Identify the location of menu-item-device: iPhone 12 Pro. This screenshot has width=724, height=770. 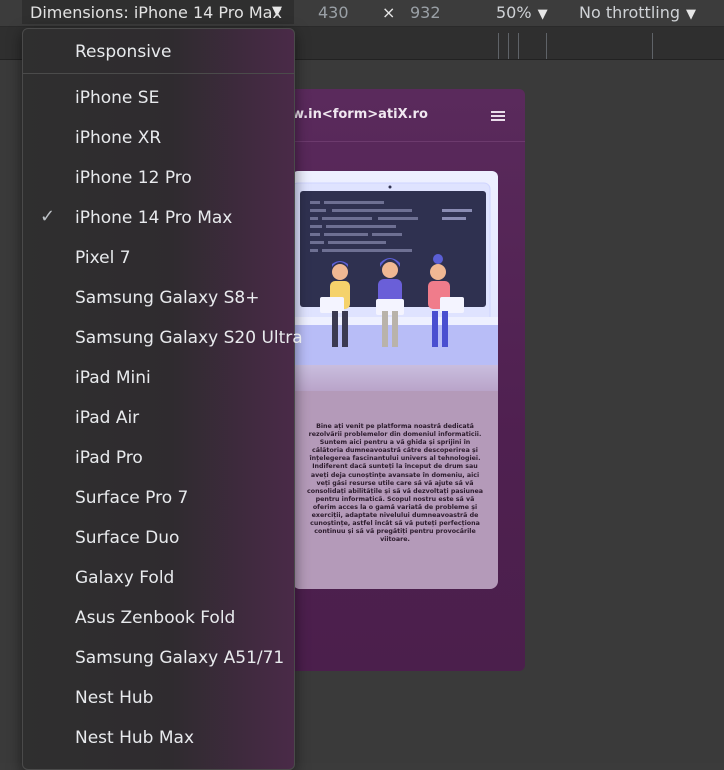
(158, 178).